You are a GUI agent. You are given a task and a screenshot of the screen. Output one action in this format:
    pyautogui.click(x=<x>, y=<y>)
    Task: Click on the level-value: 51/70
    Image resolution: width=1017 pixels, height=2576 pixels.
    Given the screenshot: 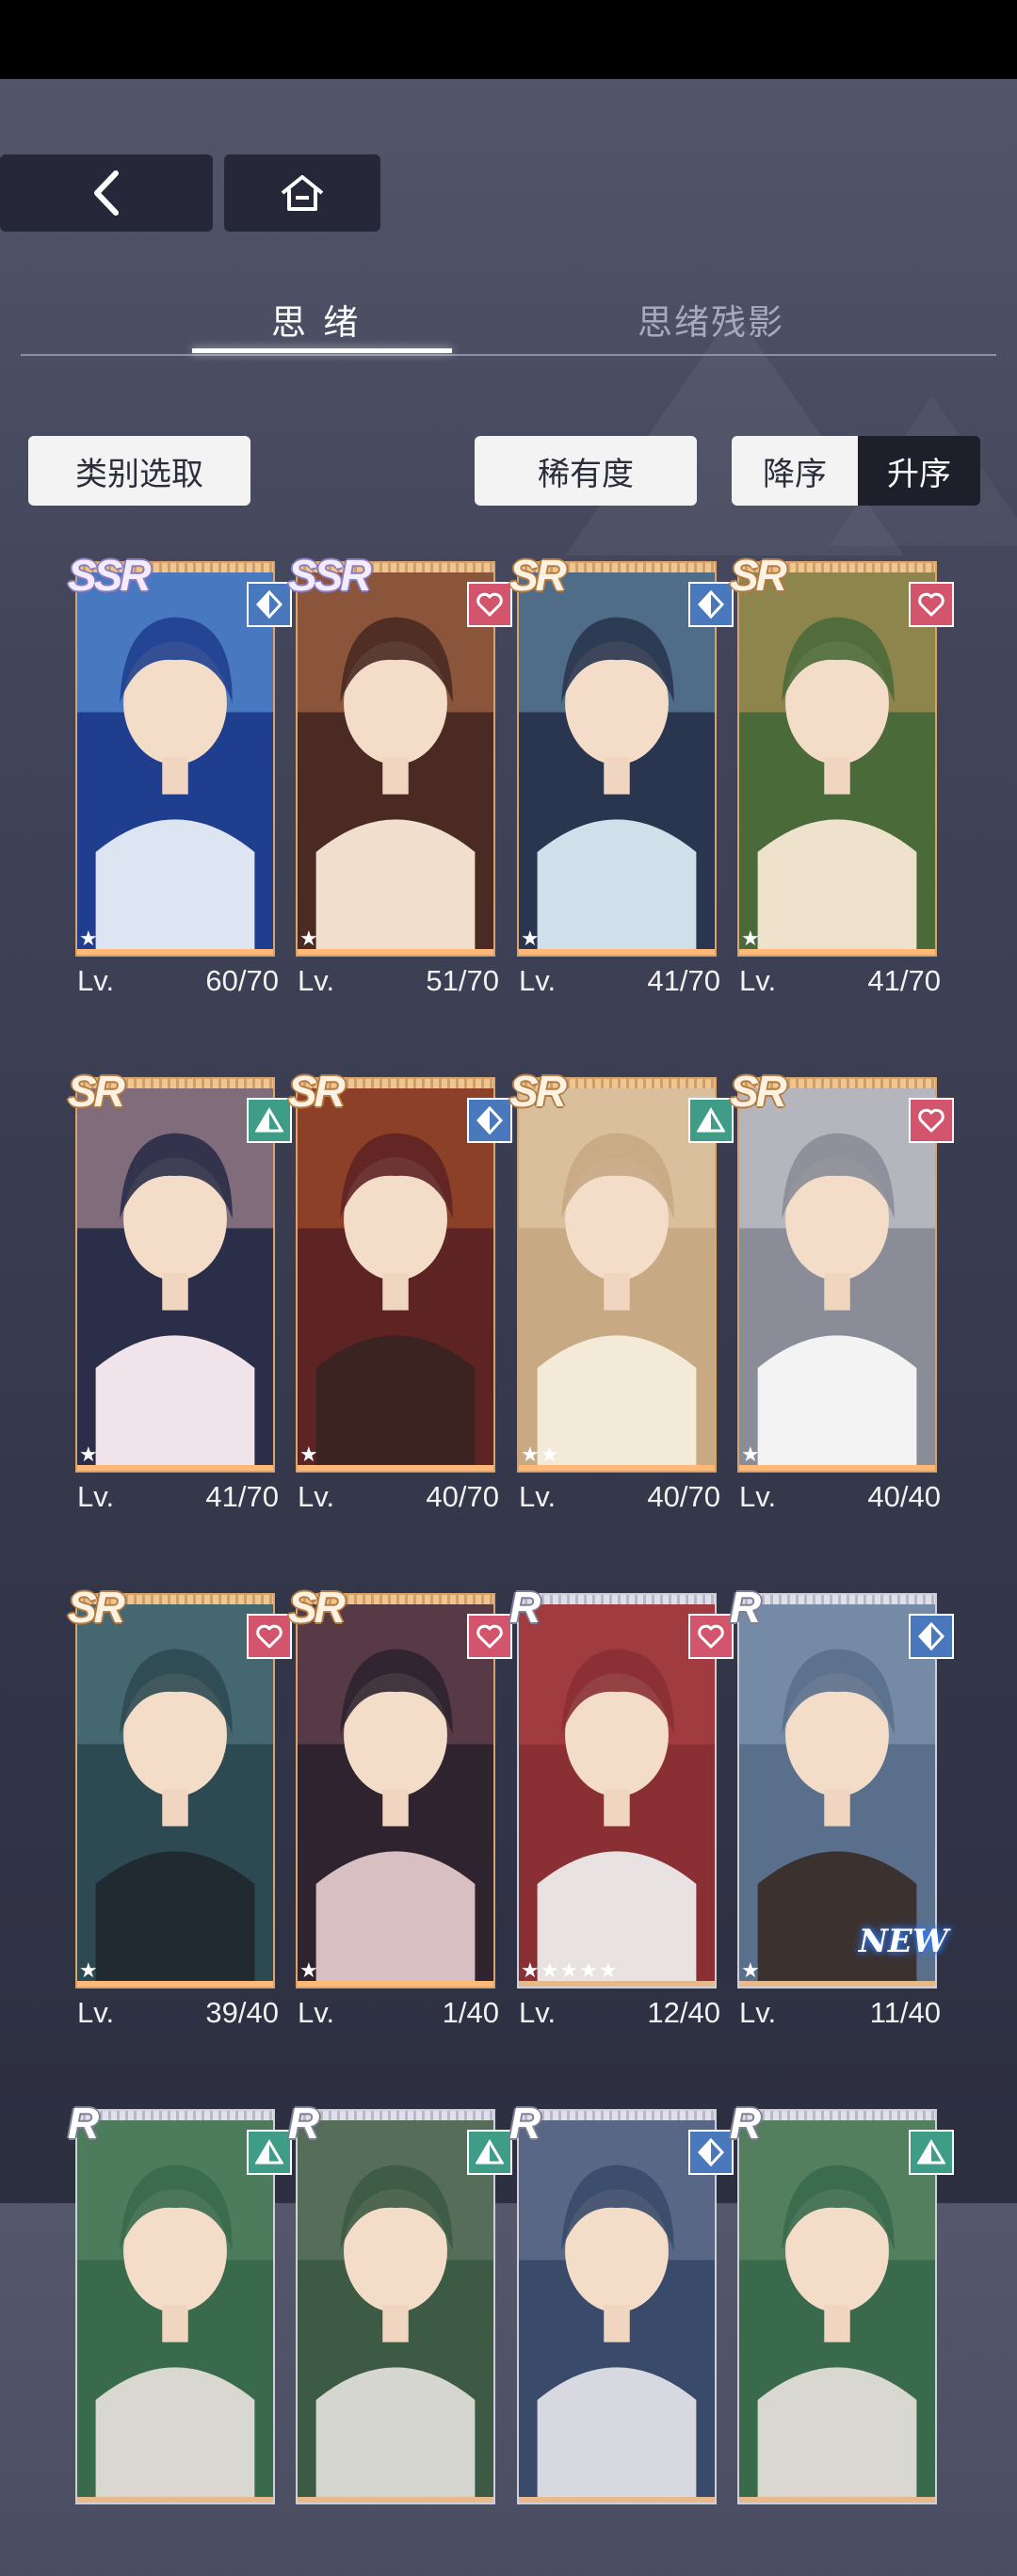 What is the action you would take?
    pyautogui.click(x=462, y=980)
    